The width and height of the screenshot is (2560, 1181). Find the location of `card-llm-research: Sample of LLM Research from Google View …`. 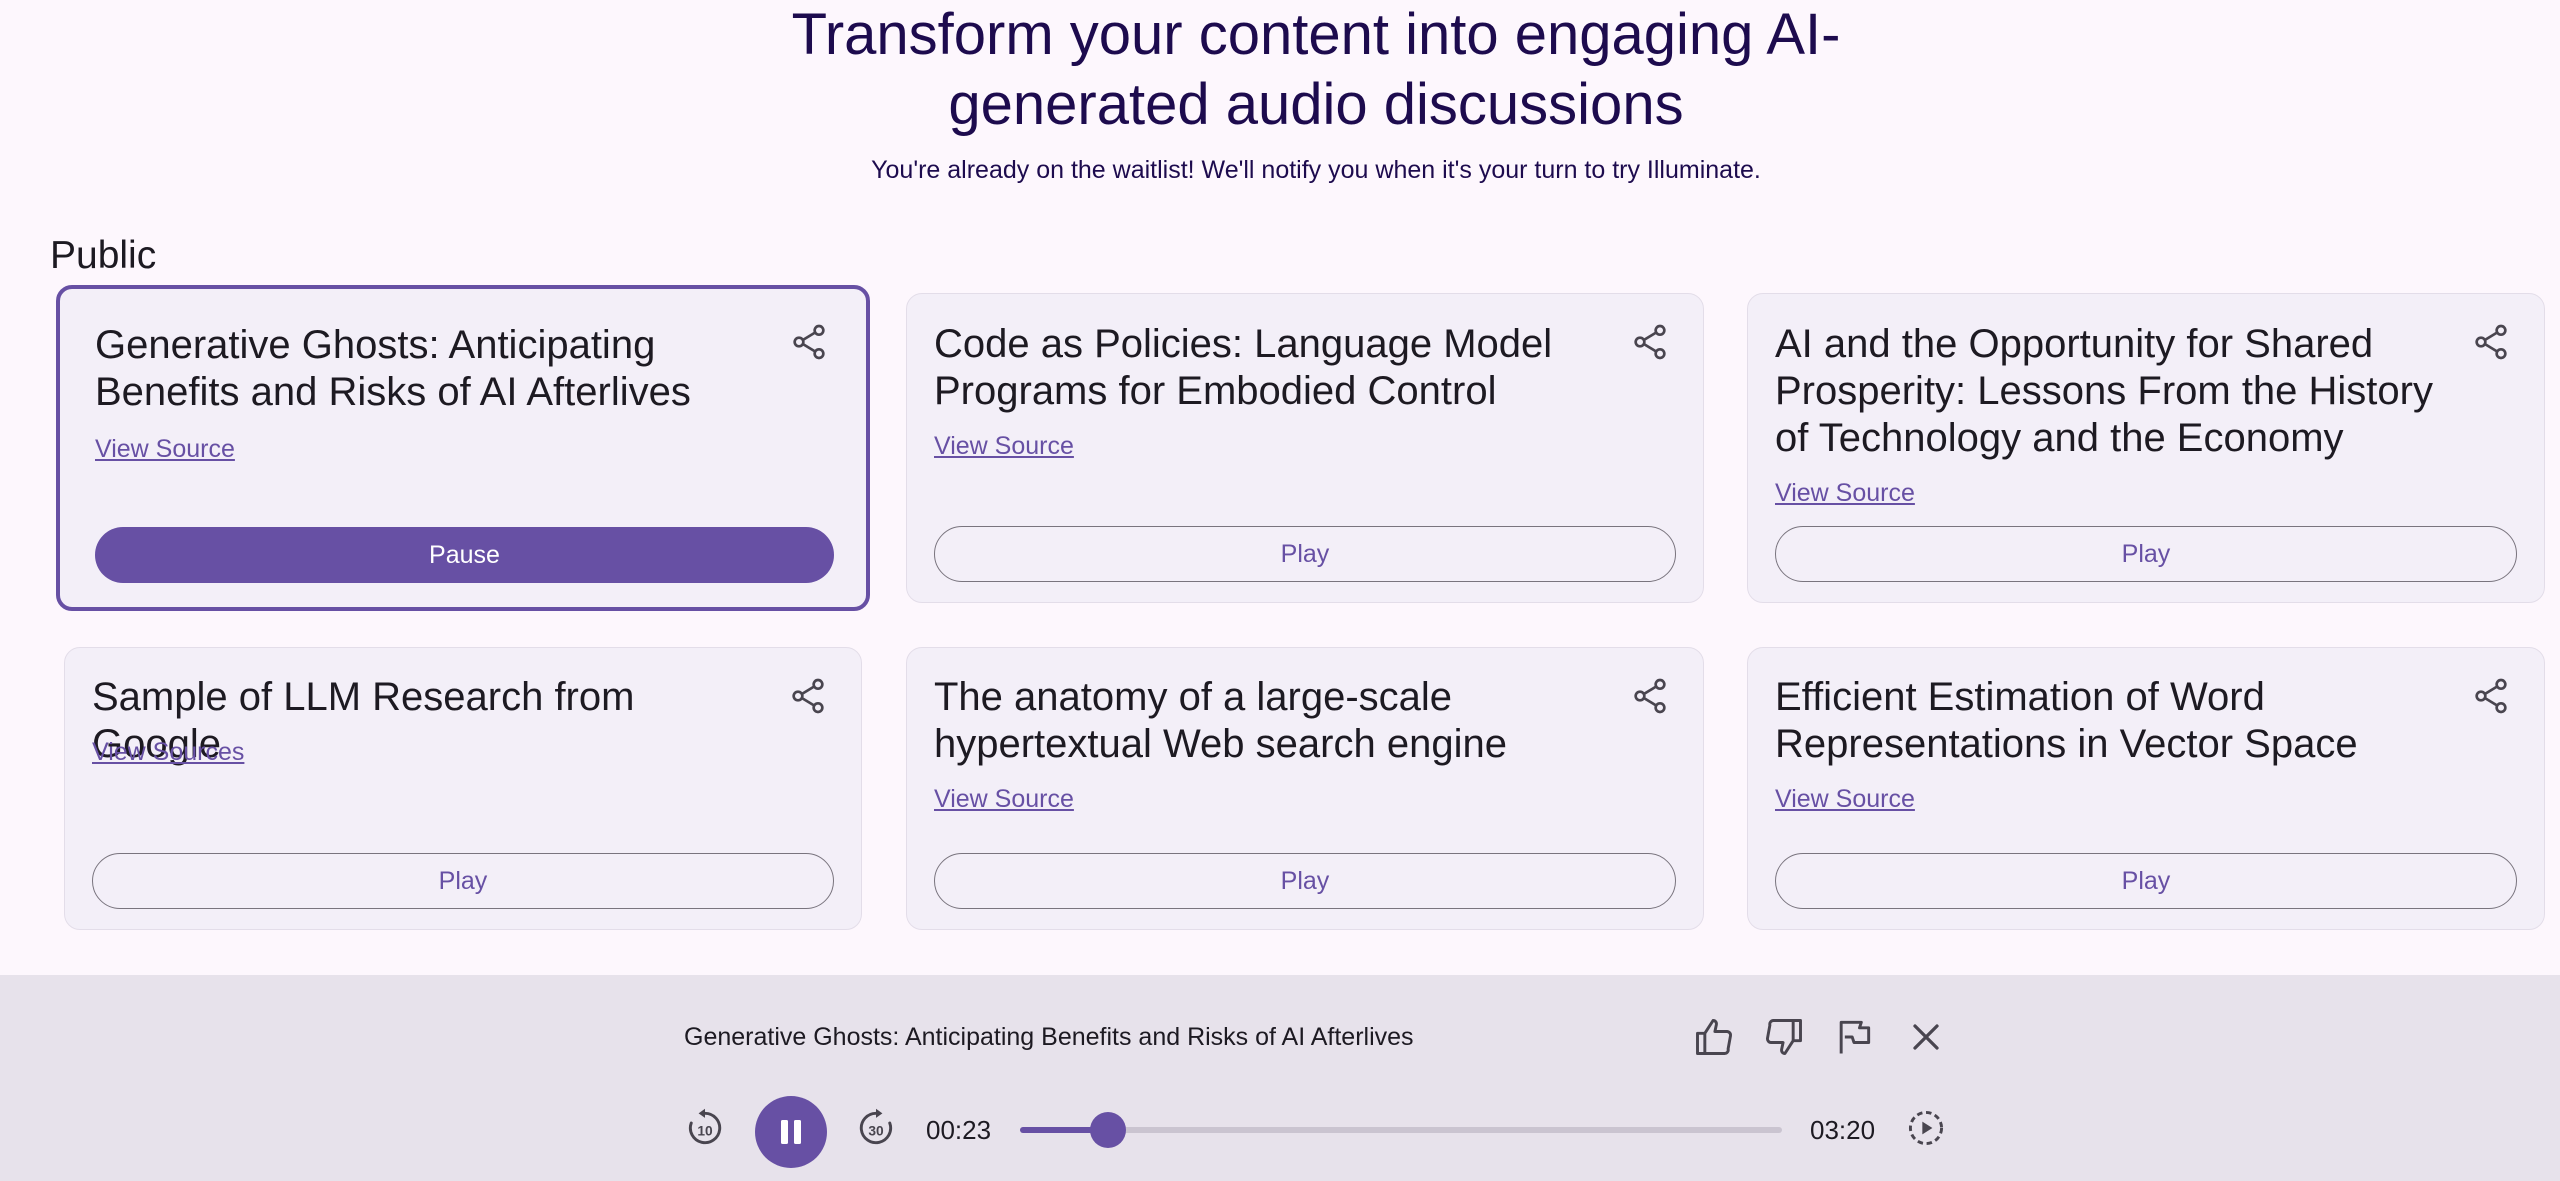

card-llm-research: Sample of LLM Research from Google View … is located at coordinates (463, 788).